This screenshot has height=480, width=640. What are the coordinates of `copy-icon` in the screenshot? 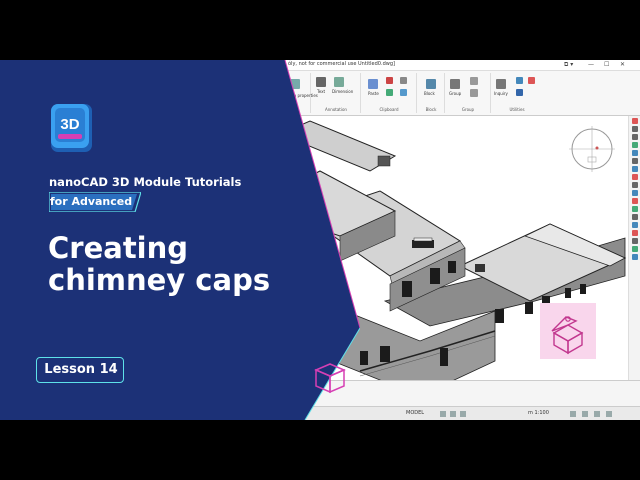 It's located at (403, 80).